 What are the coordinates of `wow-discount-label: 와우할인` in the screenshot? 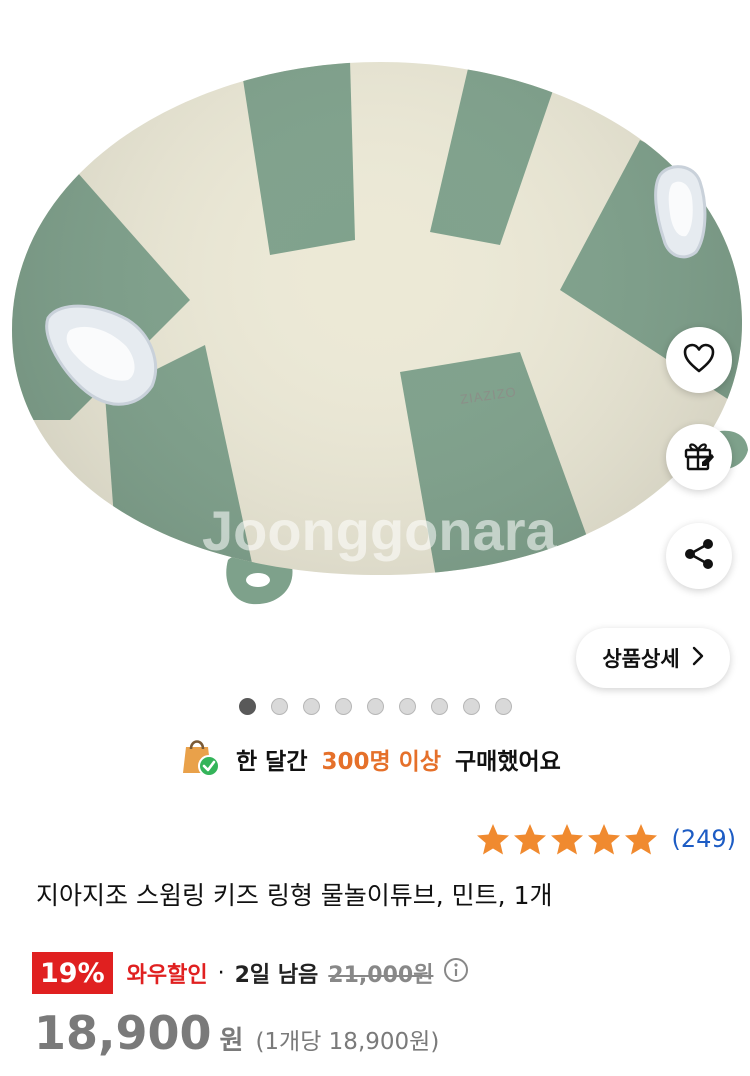 It's located at (167, 975).